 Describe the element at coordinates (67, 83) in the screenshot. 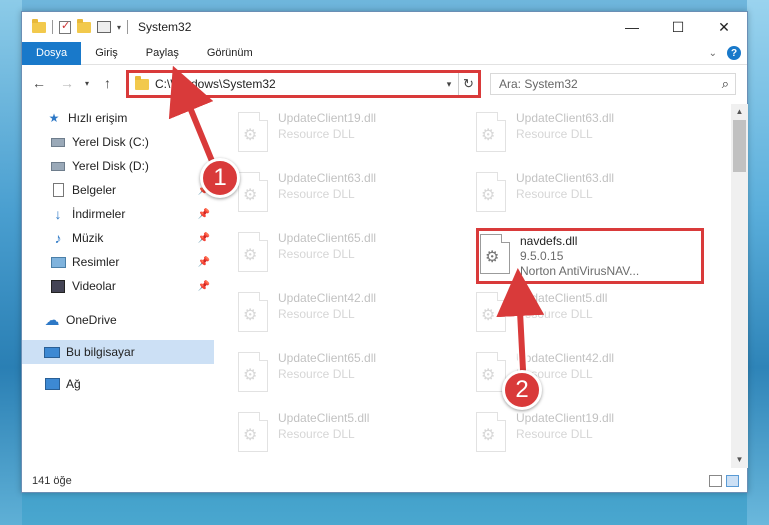

I see `forward-arrow-icon: →` at that location.